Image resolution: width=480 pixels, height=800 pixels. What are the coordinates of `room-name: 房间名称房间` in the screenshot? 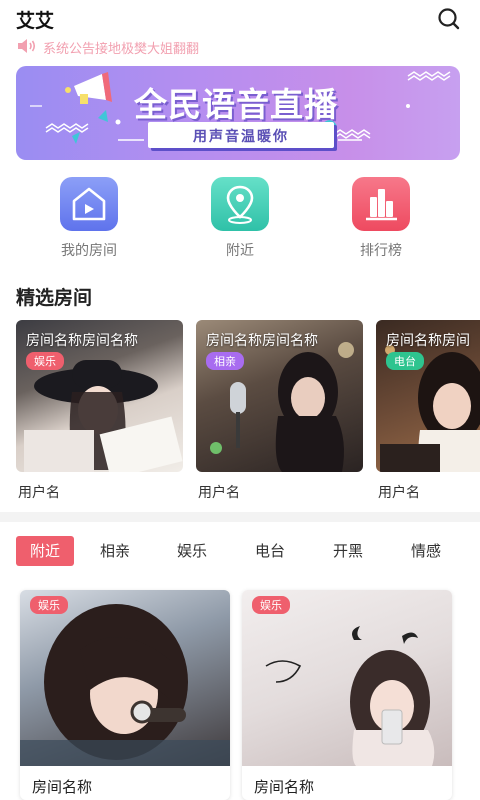 It's located at (428, 341).